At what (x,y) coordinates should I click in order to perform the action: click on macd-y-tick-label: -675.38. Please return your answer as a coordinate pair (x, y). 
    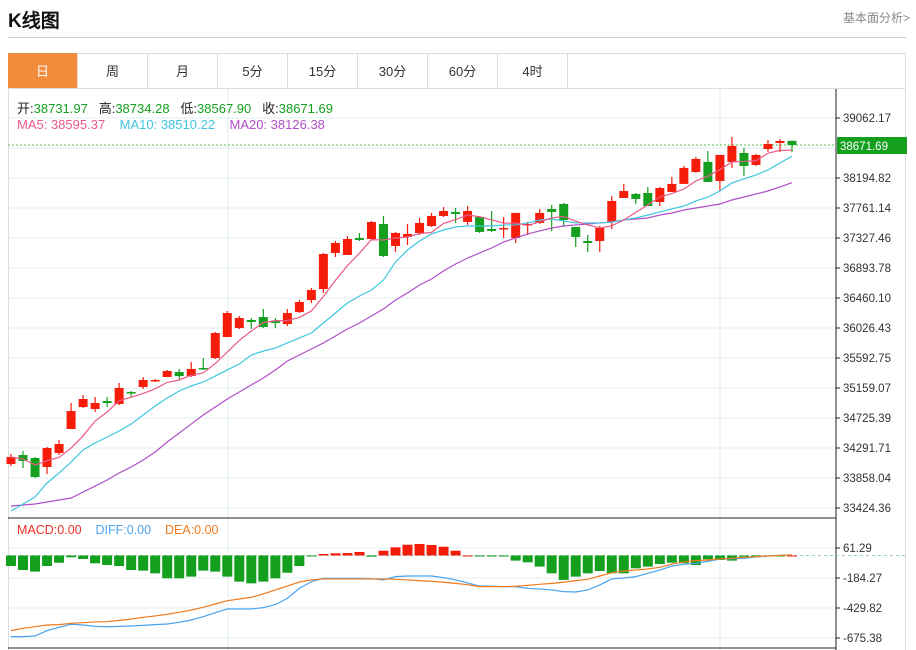
    Looking at the image, I should click on (862, 639).